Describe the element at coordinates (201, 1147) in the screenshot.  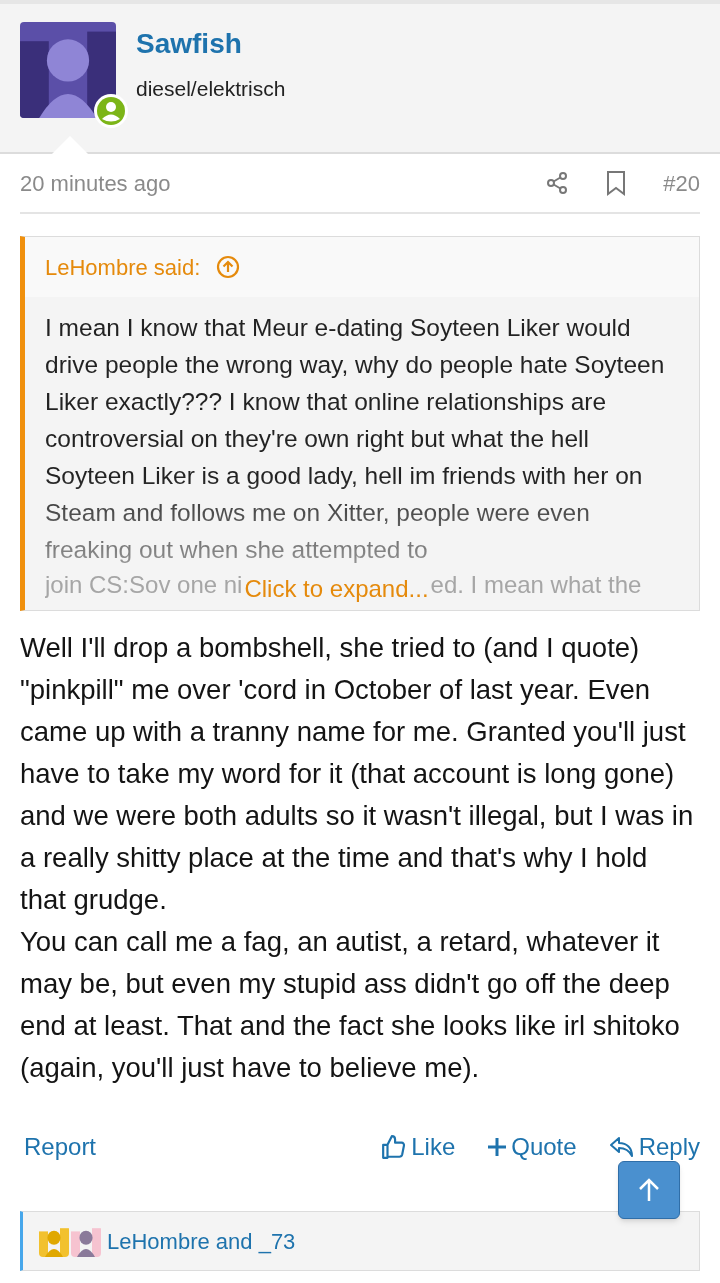
I see `report-link: Report` at that location.